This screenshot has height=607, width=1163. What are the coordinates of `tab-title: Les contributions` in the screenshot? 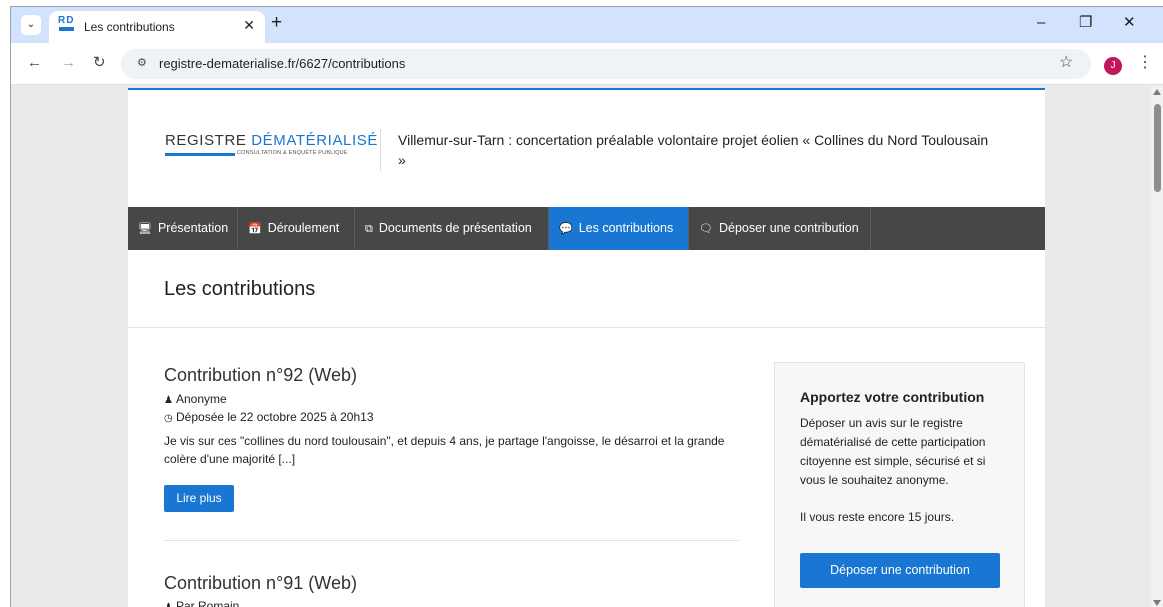 It's located at (129, 27).